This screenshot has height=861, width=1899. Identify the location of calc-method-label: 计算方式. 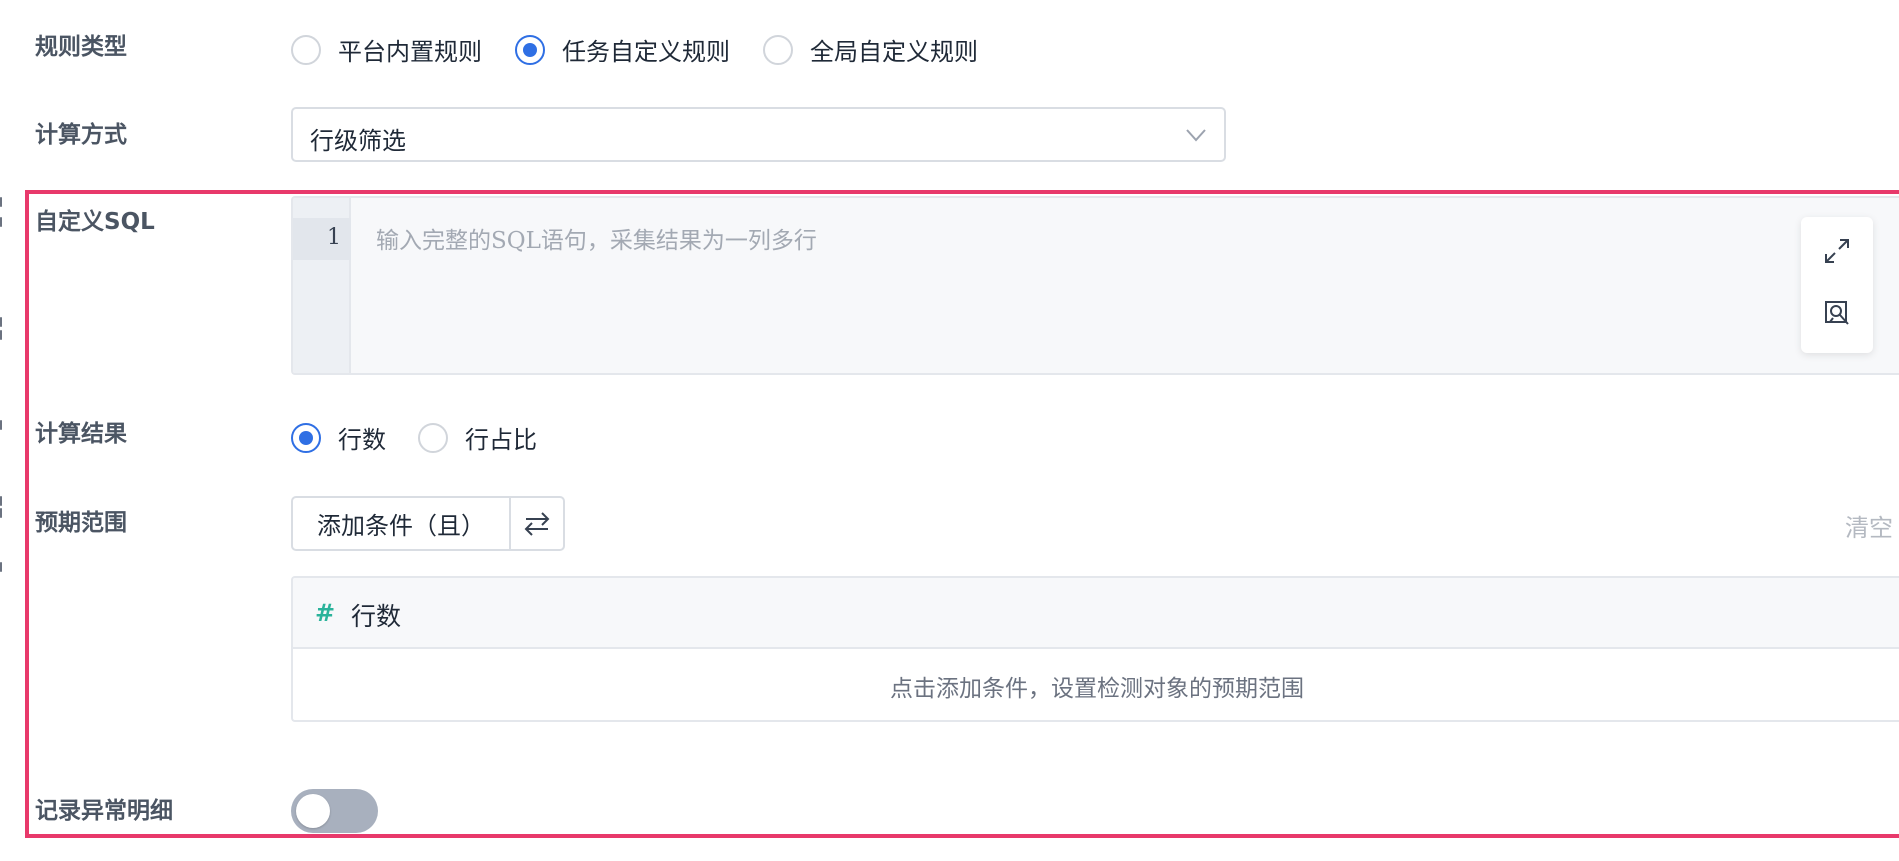
(81, 135).